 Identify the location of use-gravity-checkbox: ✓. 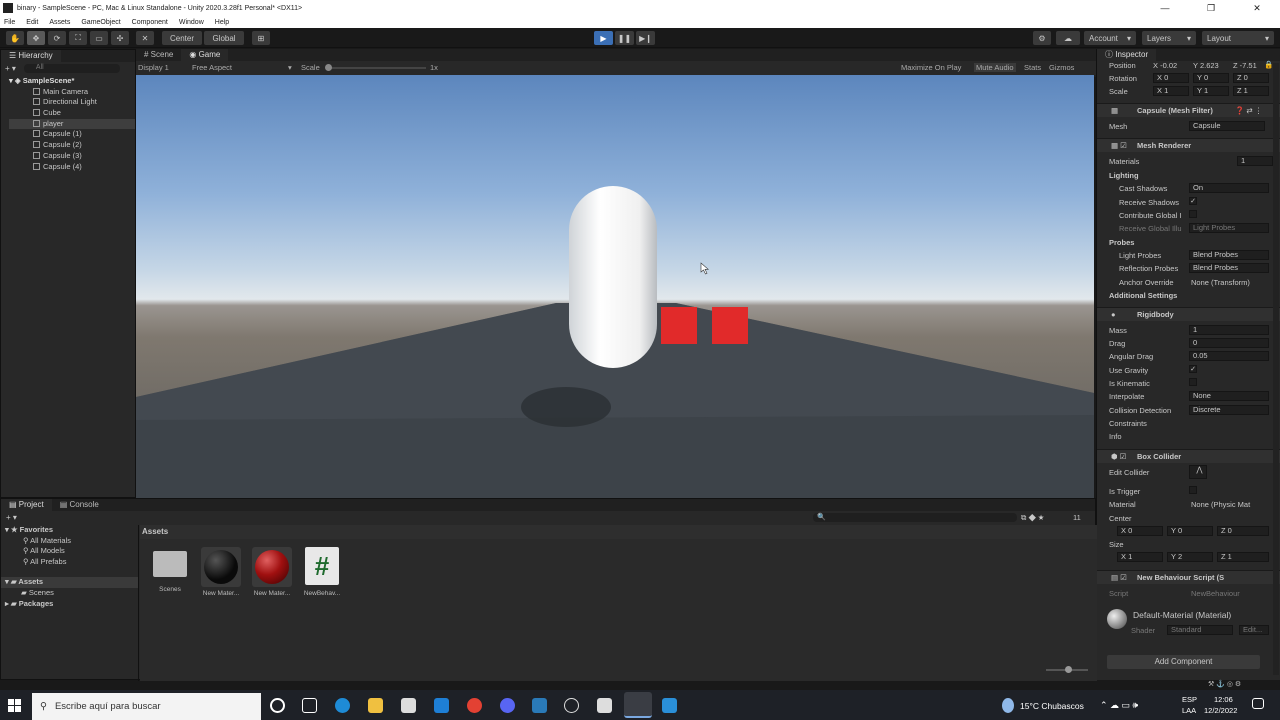
(1193, 369).